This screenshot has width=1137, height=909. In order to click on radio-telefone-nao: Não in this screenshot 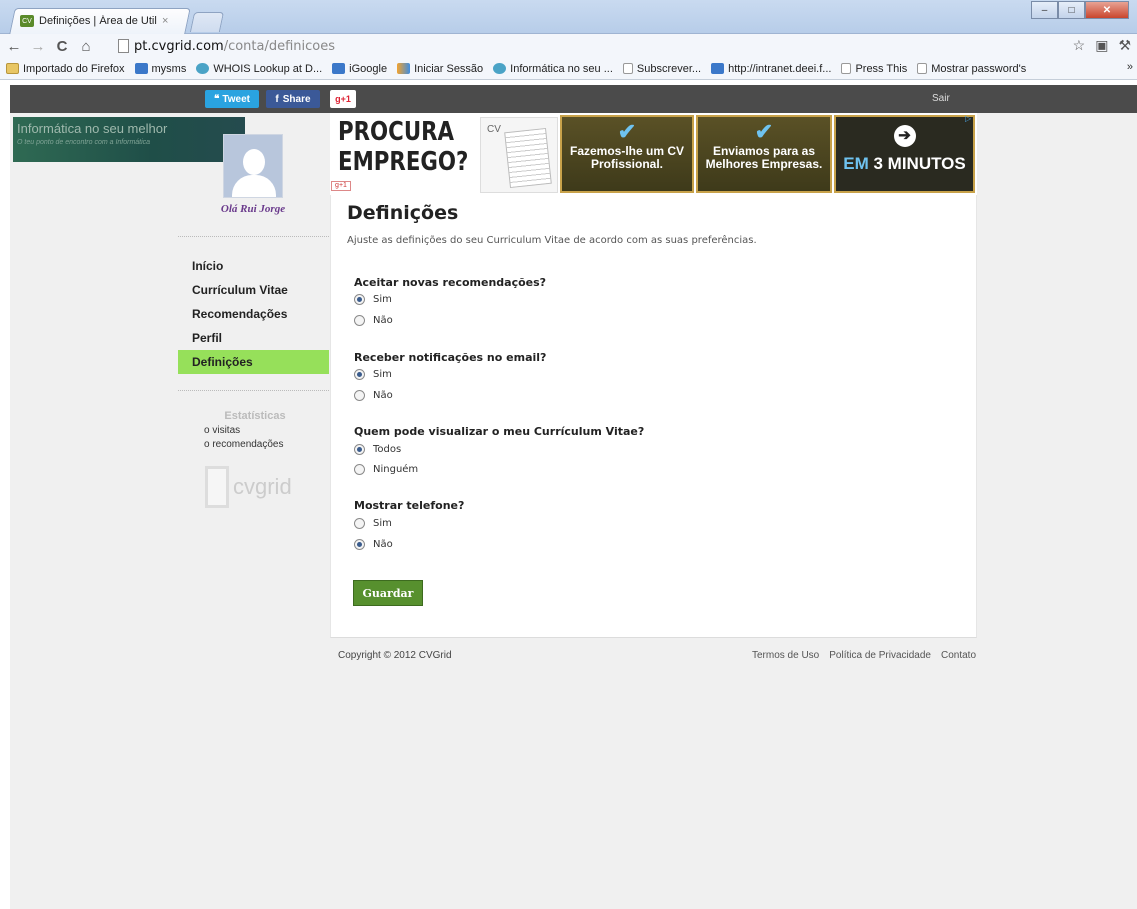, I will do `click(373, 544)`.